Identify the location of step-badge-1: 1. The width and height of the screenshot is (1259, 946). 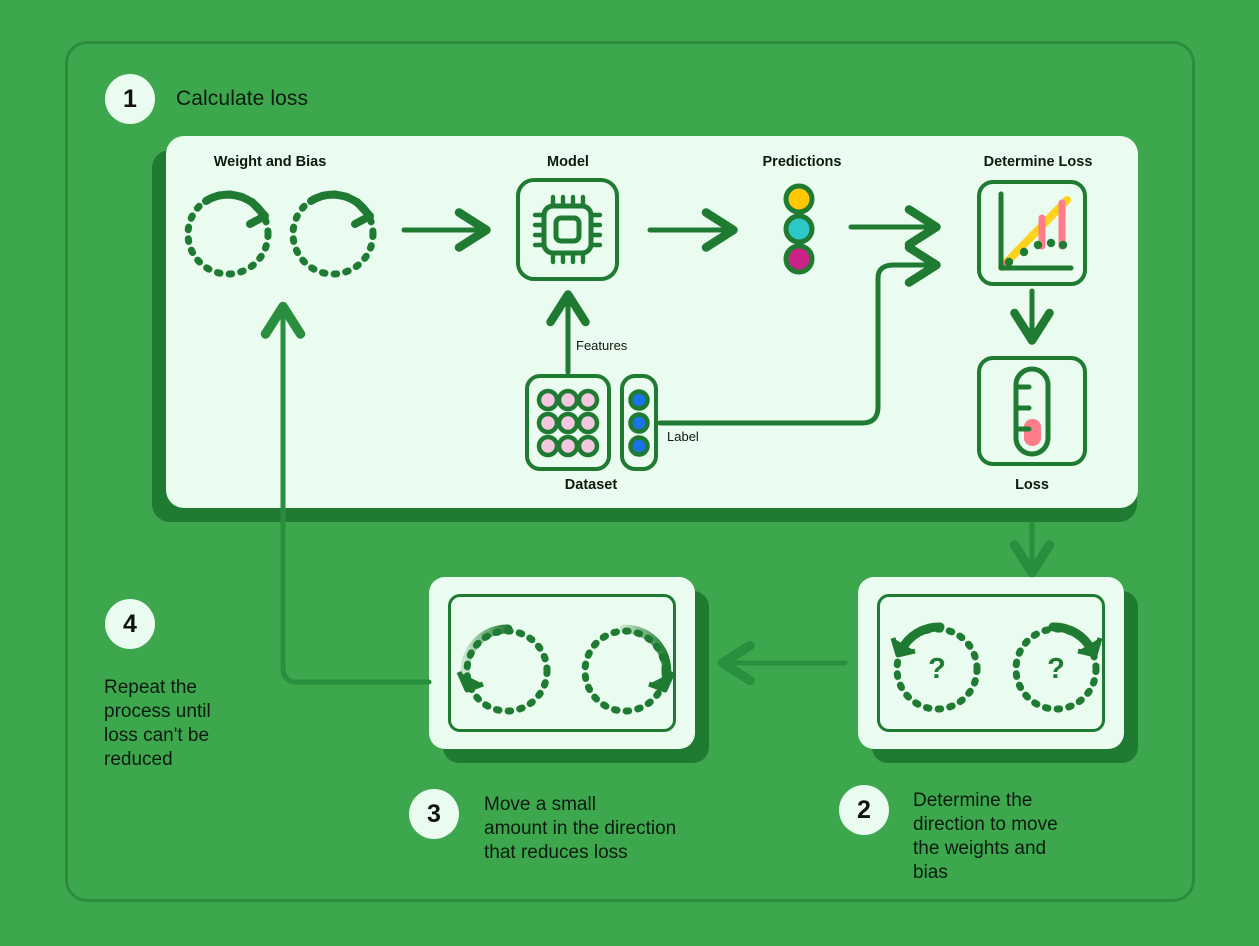
(130, 99).